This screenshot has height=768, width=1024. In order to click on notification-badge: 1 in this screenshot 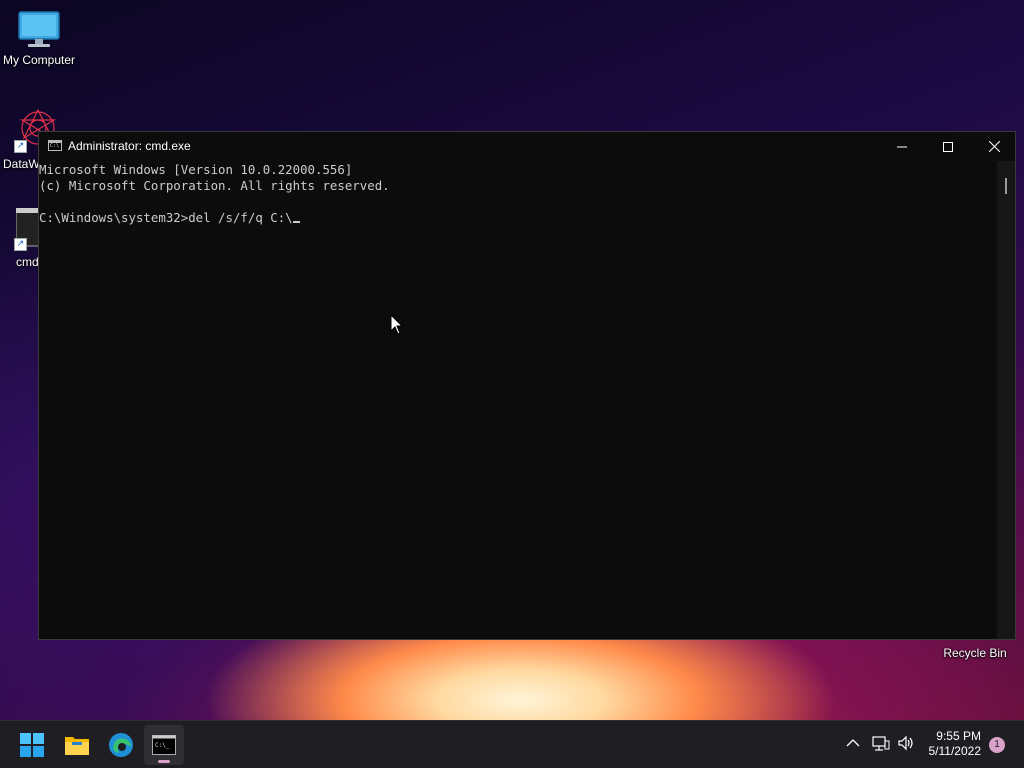, I will do `click(997, 745)`.